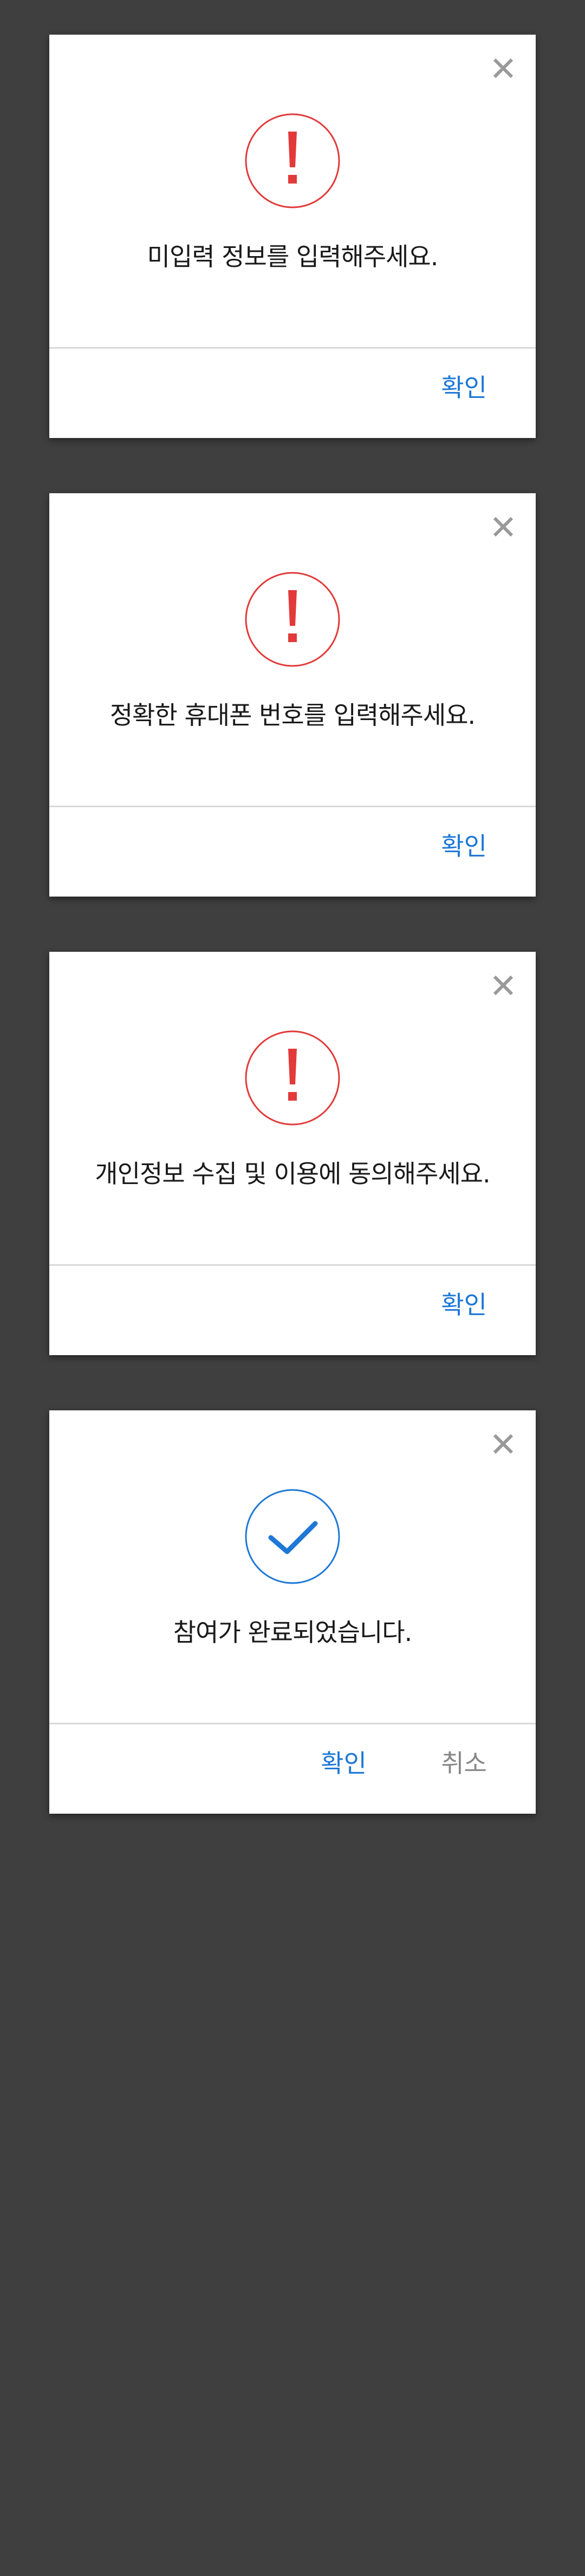 The height and width of the screenshot is (2576, 585). What do you see at coordinates (292, 1173) in the screenshot?
I see `dialog-message: 개인정보 수집 및 이용에 동의해주세요.` at bounding box center [292, 1173].